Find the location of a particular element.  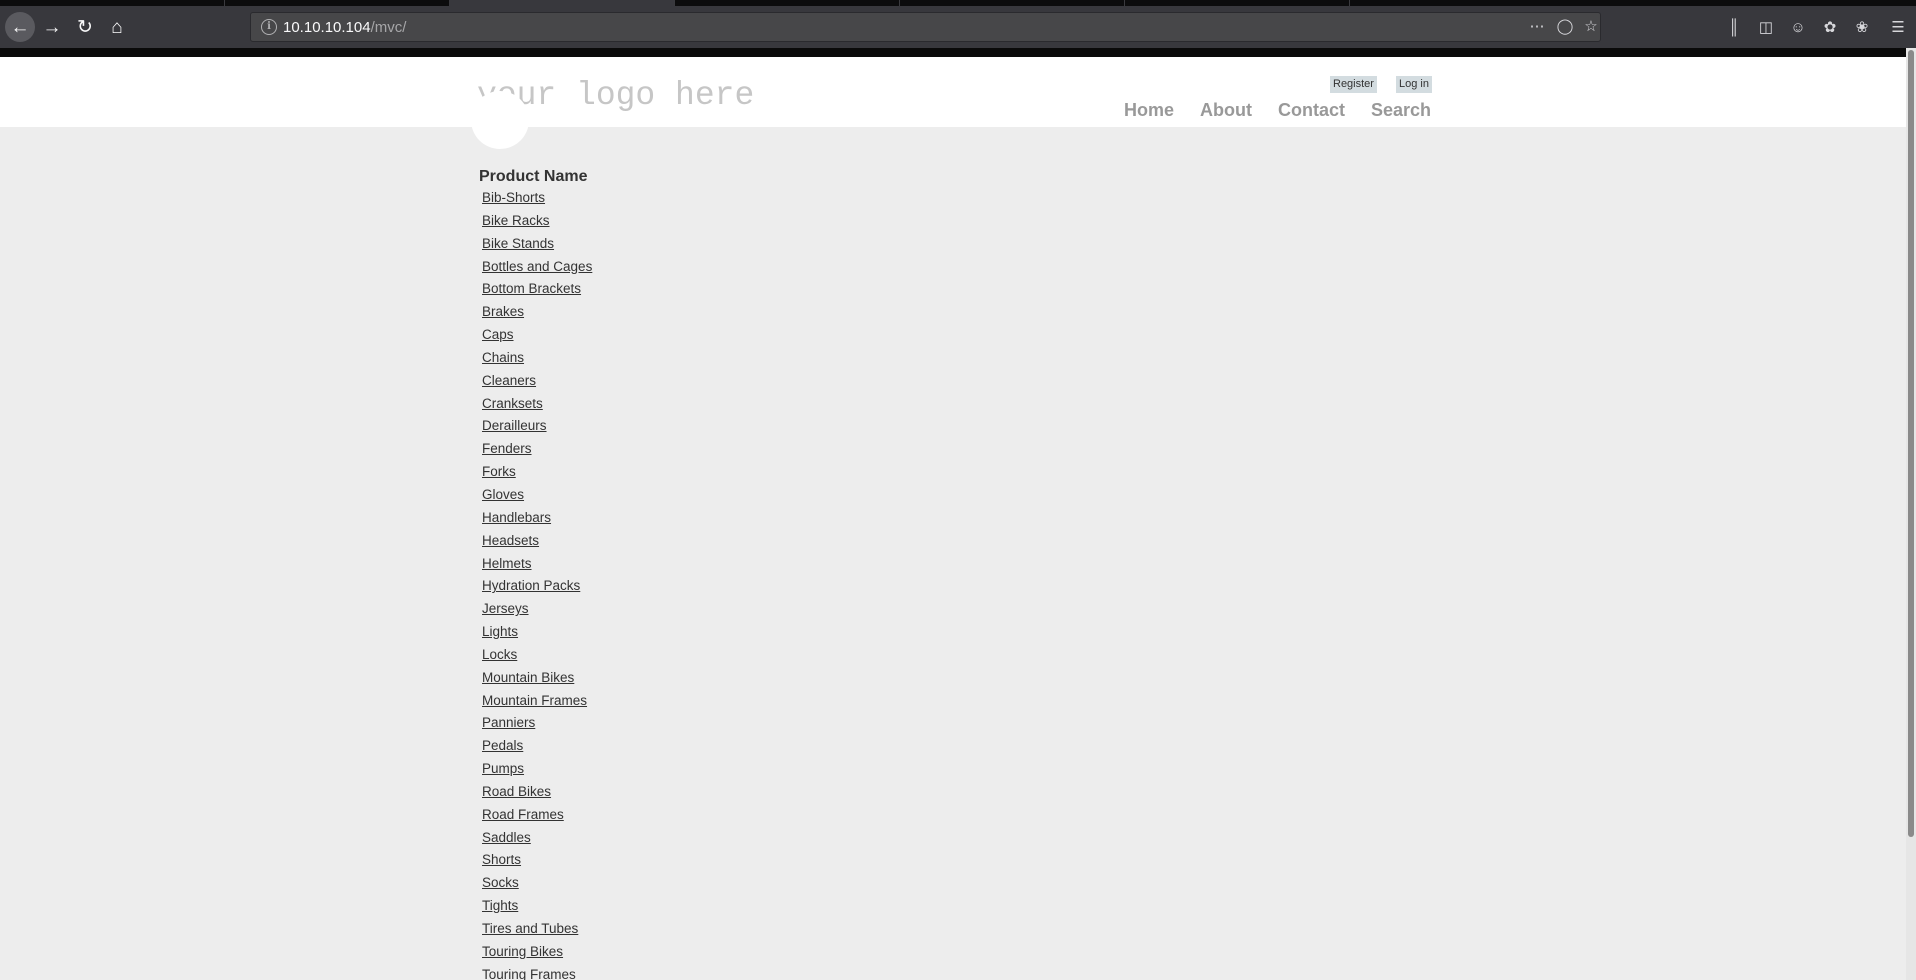

product-link: Bottom Brackets is located at coordinates (531, 288).